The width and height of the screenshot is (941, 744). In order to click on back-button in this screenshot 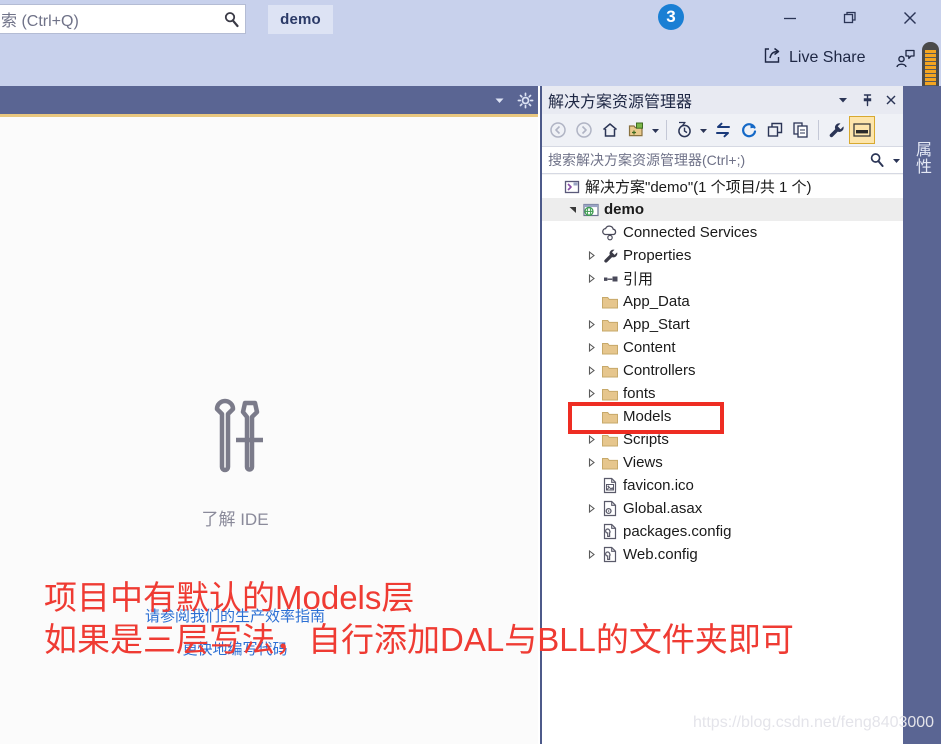, I will do `click(558, 130)`.